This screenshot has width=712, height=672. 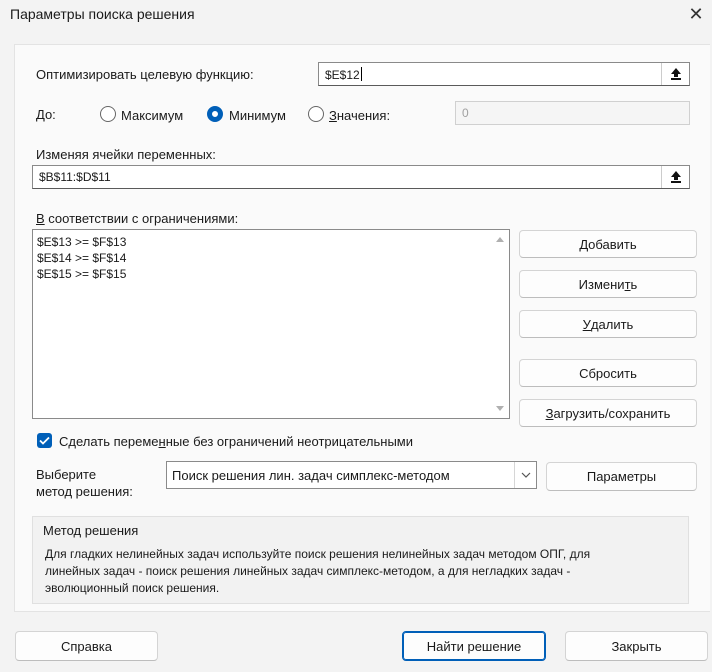 I want to click on checkmark-icon, so click(x=44, y=440).